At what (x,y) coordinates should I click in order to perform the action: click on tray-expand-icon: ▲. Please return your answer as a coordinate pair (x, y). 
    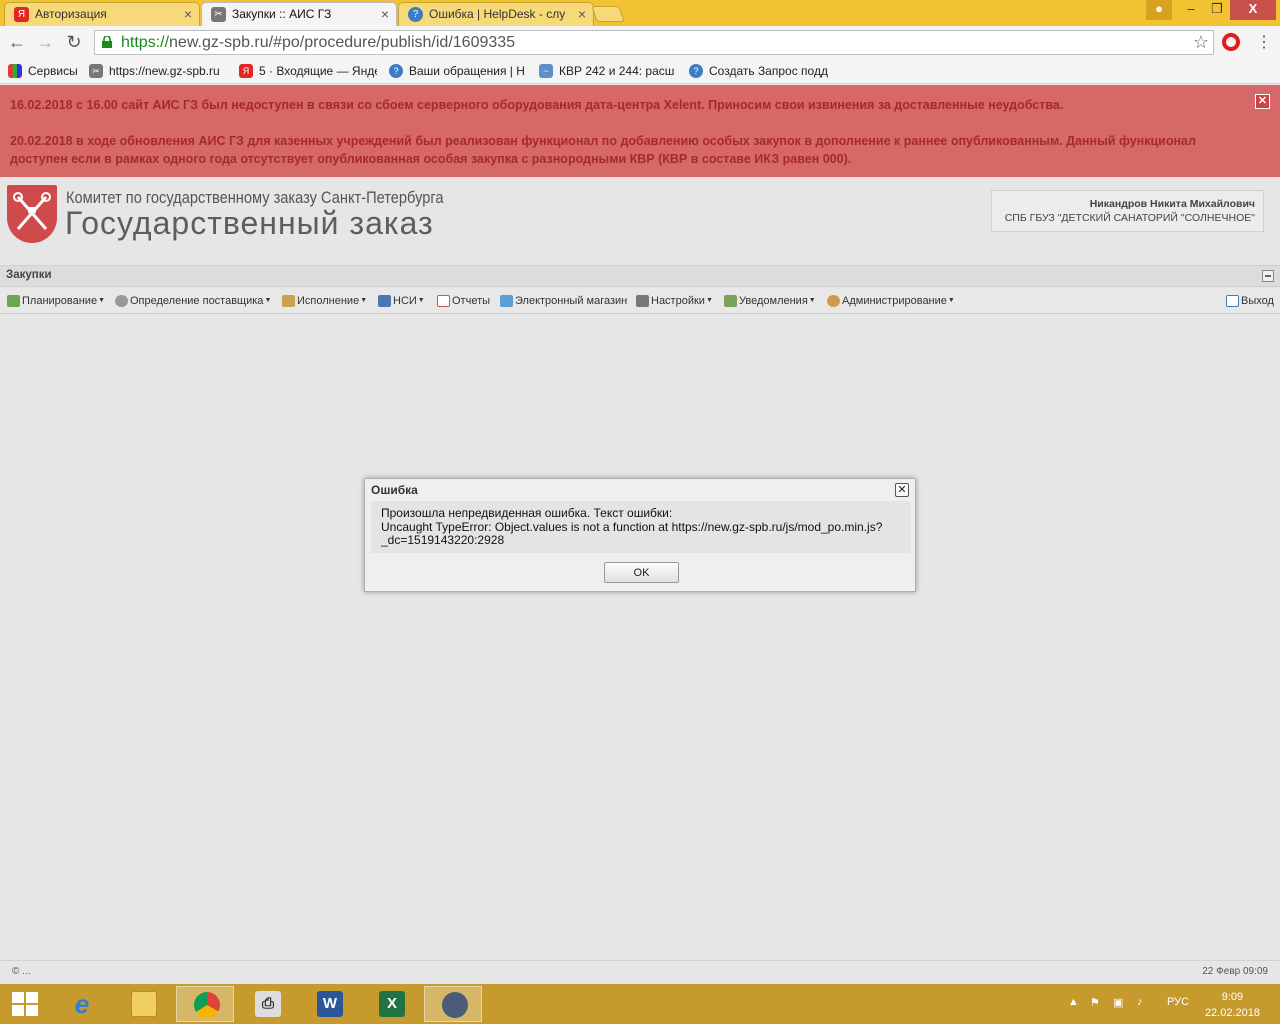
    Looking at the image, I should click on (1073, 1002).